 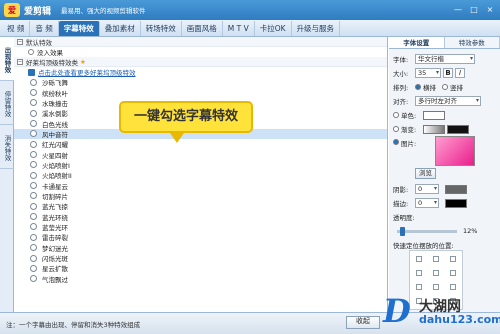 What do you see at coordinates (55, 114) in the screenshot?
I see `item-label: 溪水倒影` at bounding box center [55, 114].